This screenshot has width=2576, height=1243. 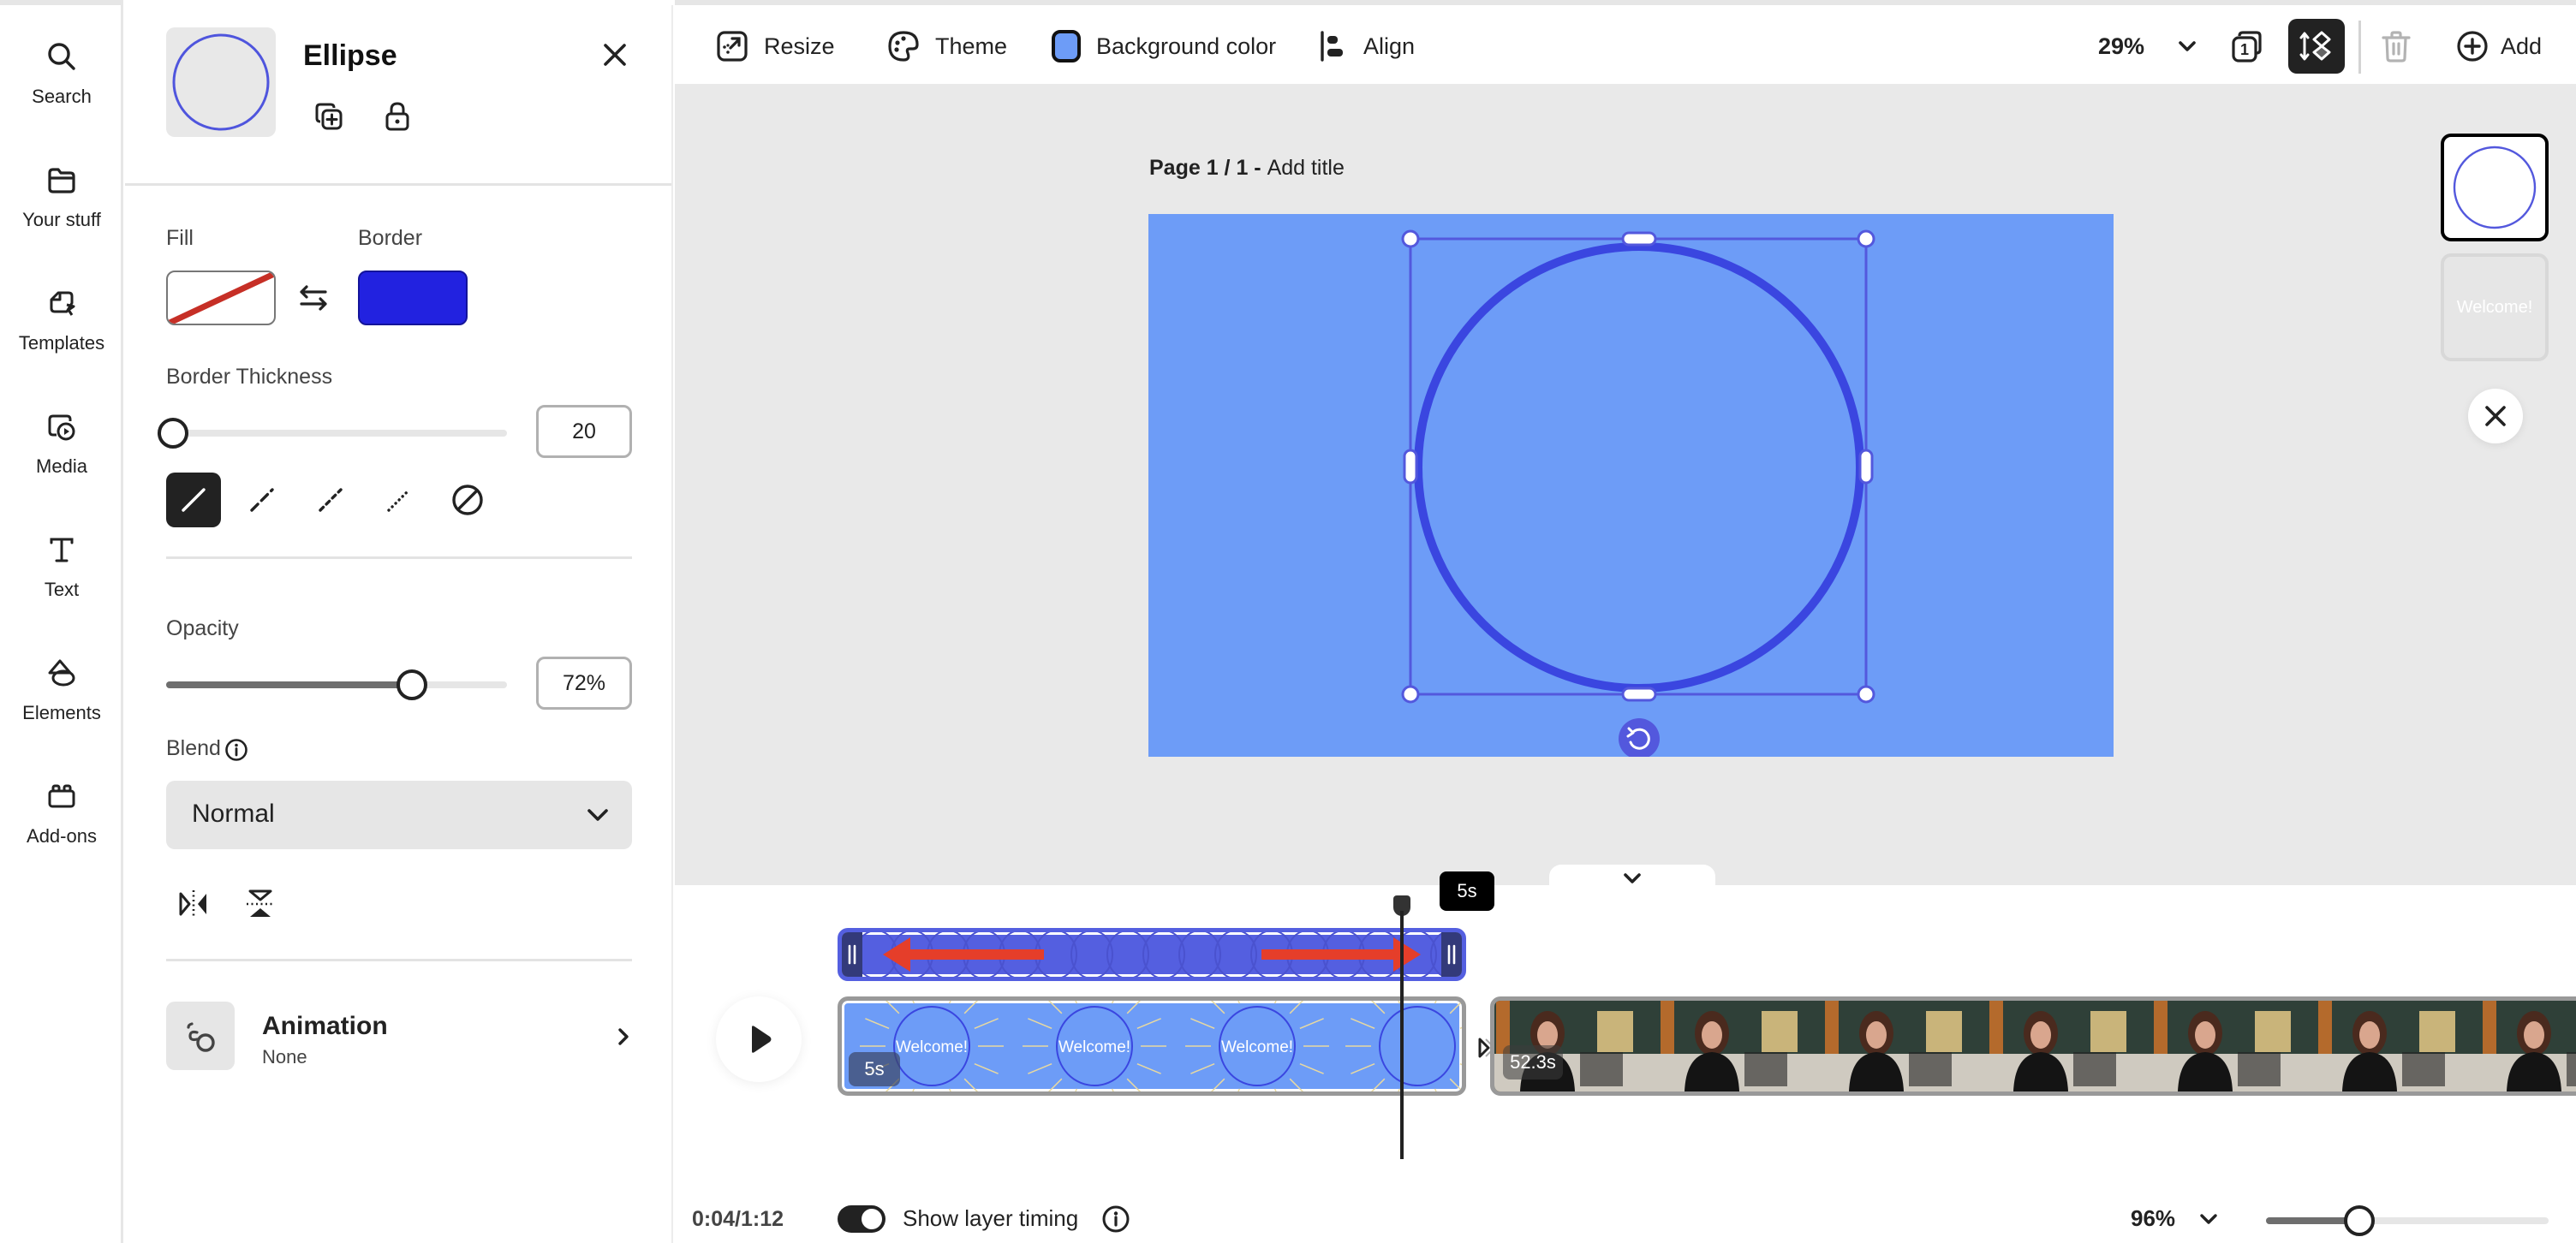 What do you see at coordinates (584, 683) in the screenshot?
I see `opacity-input: 72%` at bounding box center [584, 683].